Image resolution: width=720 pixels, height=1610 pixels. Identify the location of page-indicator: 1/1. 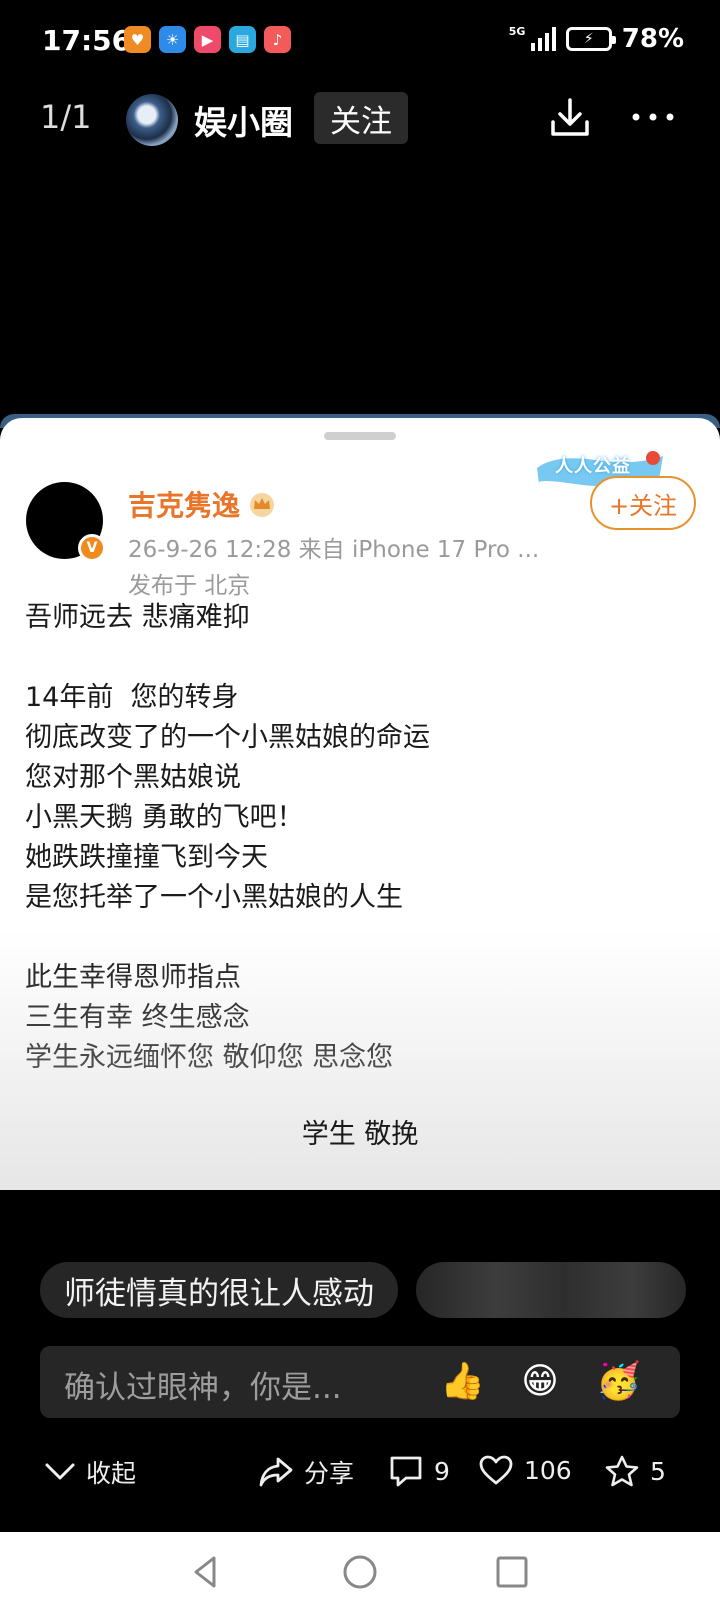
(66, 117).